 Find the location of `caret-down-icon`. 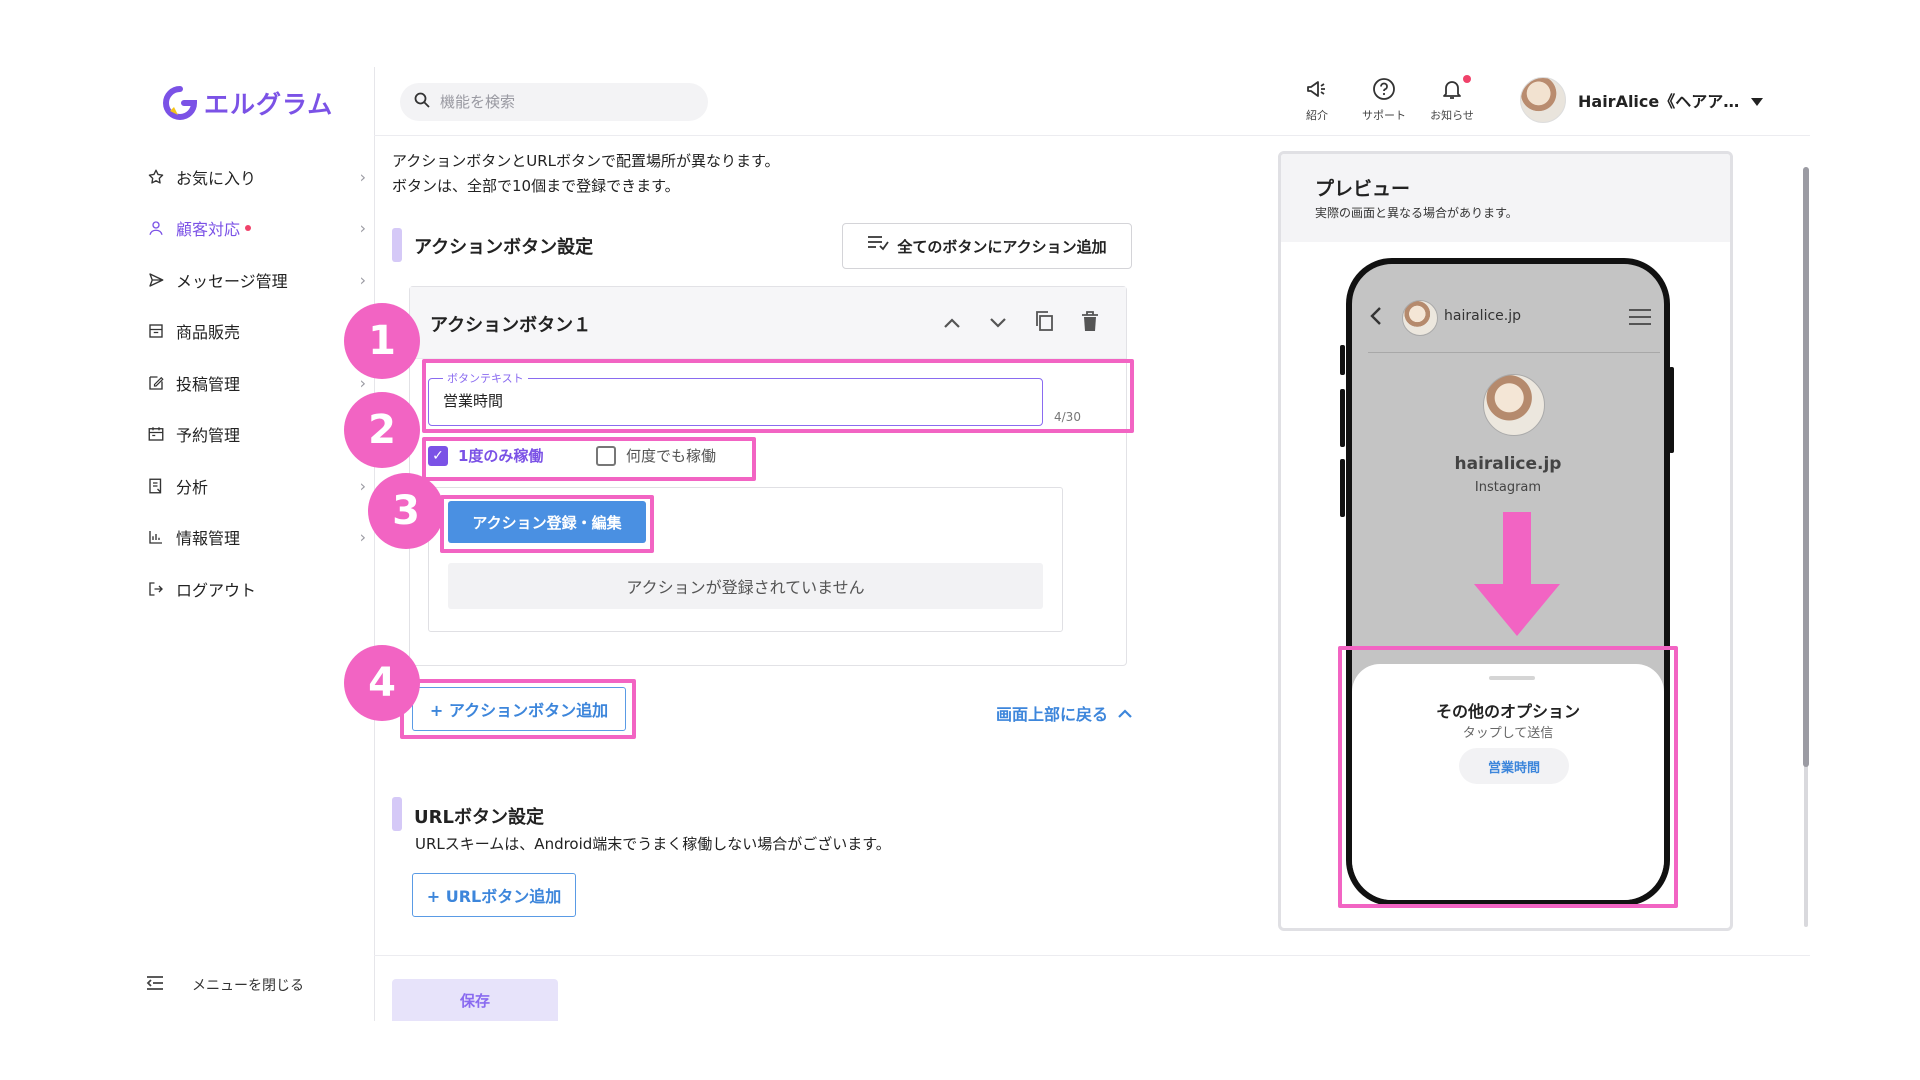

caret-down-icon is located at coordinates (1757, 100).